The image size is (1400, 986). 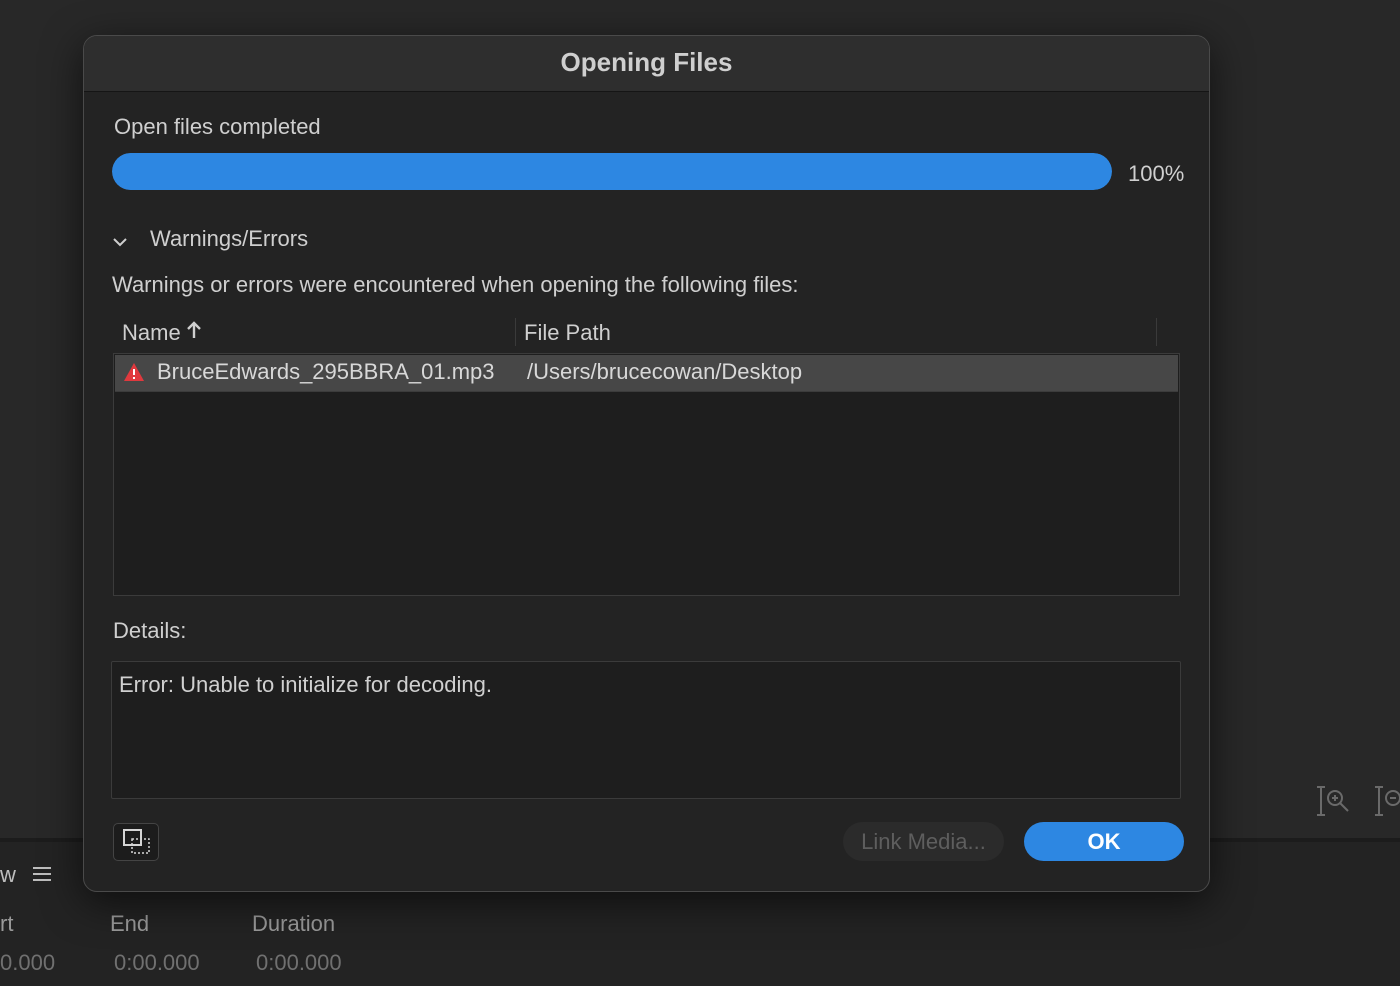 What do you see at coordinates (326, 371) in the screenshot?
I see `file-name: BruceEdwards_295BBRA_01.mp3` at bounding box center [326, 371].